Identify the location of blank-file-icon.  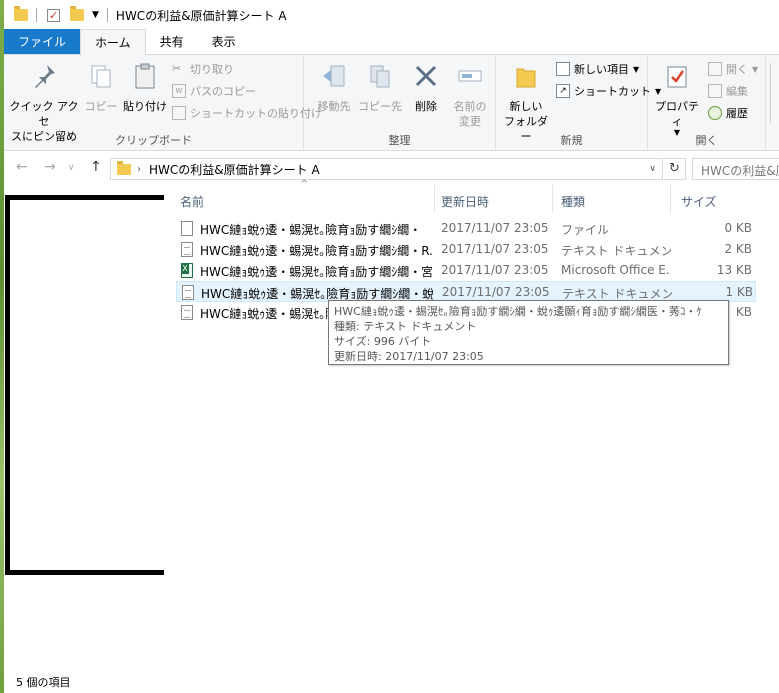
(187, 228).